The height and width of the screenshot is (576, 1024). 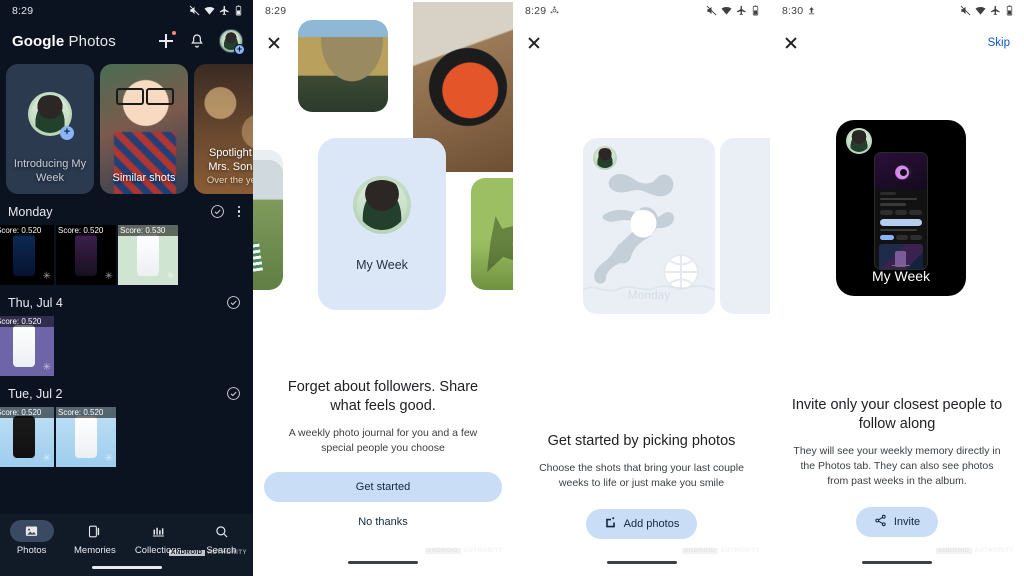 What do you see at coordinates (50, 129) in the screenshot?
I see `memory-card-introducing-my-week: + Introducing My Week` at bounding box center [50, 129].